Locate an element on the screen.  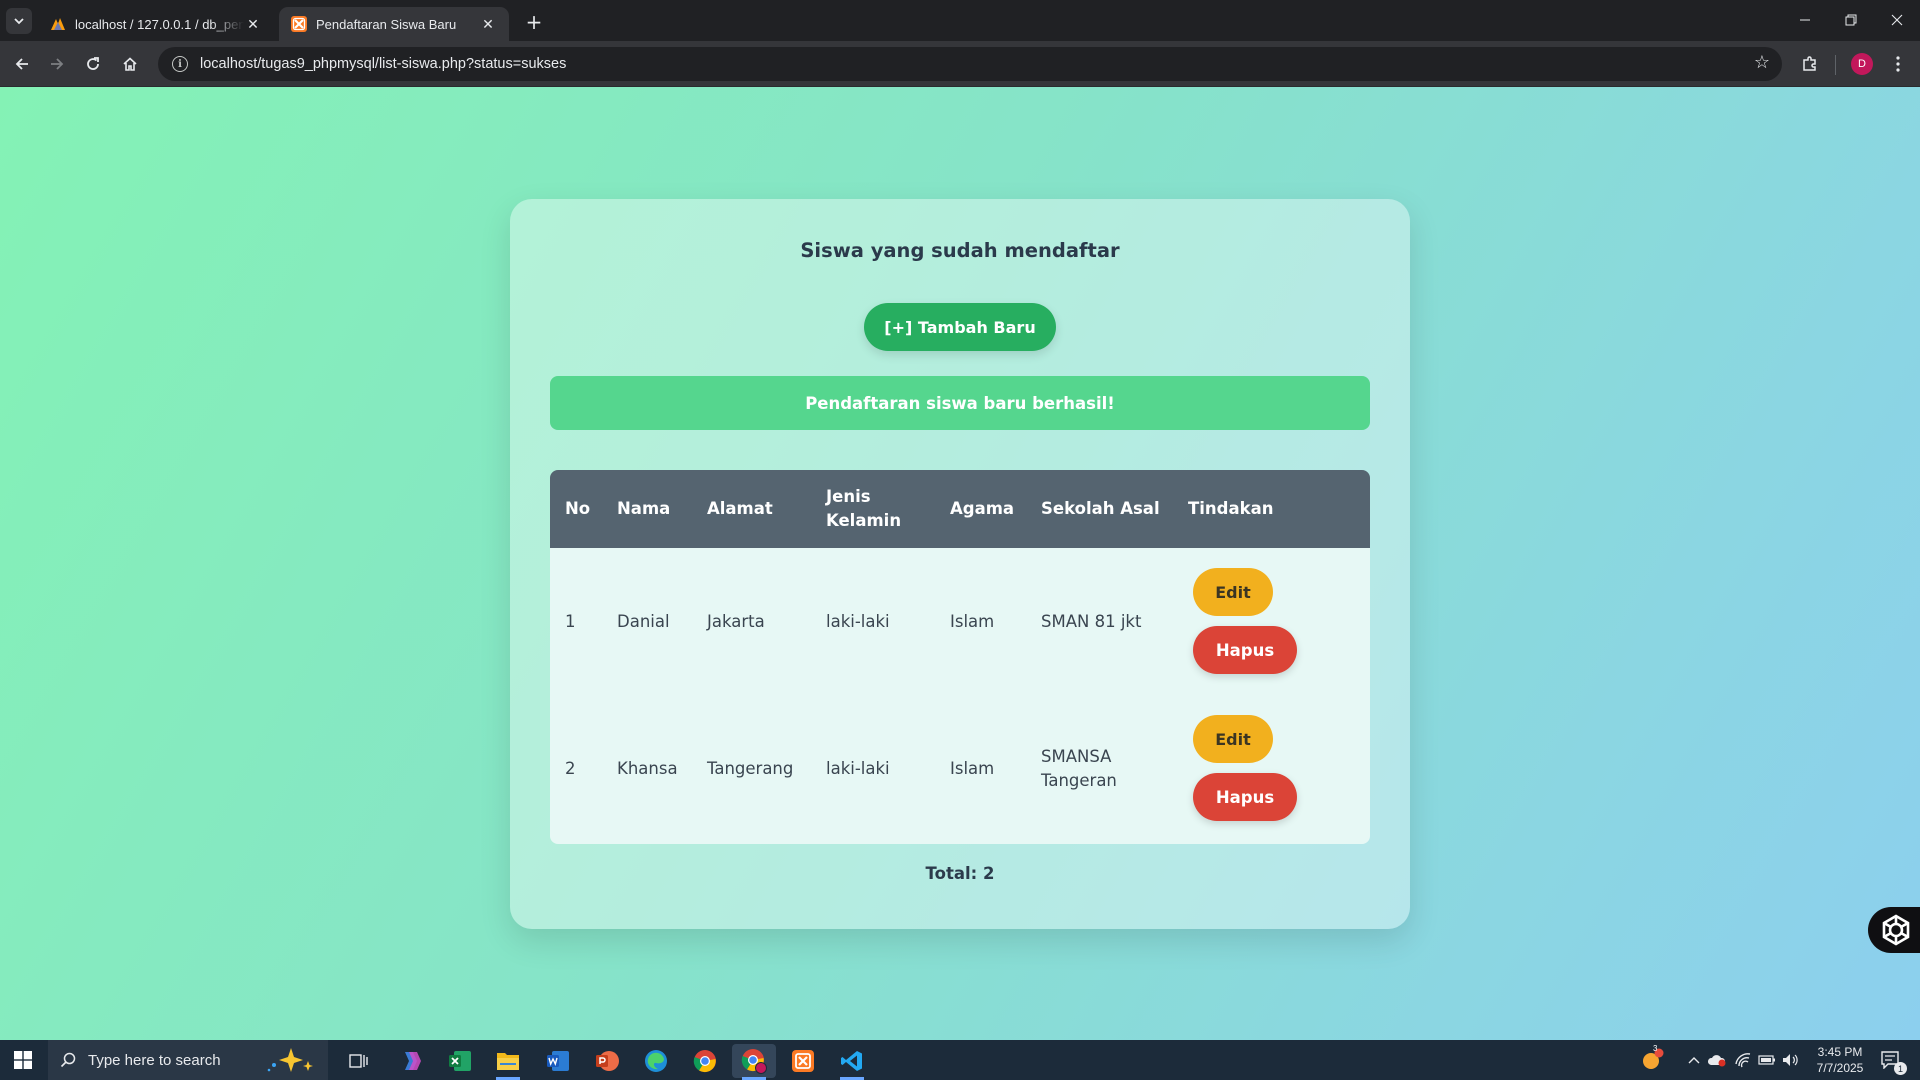
speaker-icon is located at coordinates (1790, 1060).